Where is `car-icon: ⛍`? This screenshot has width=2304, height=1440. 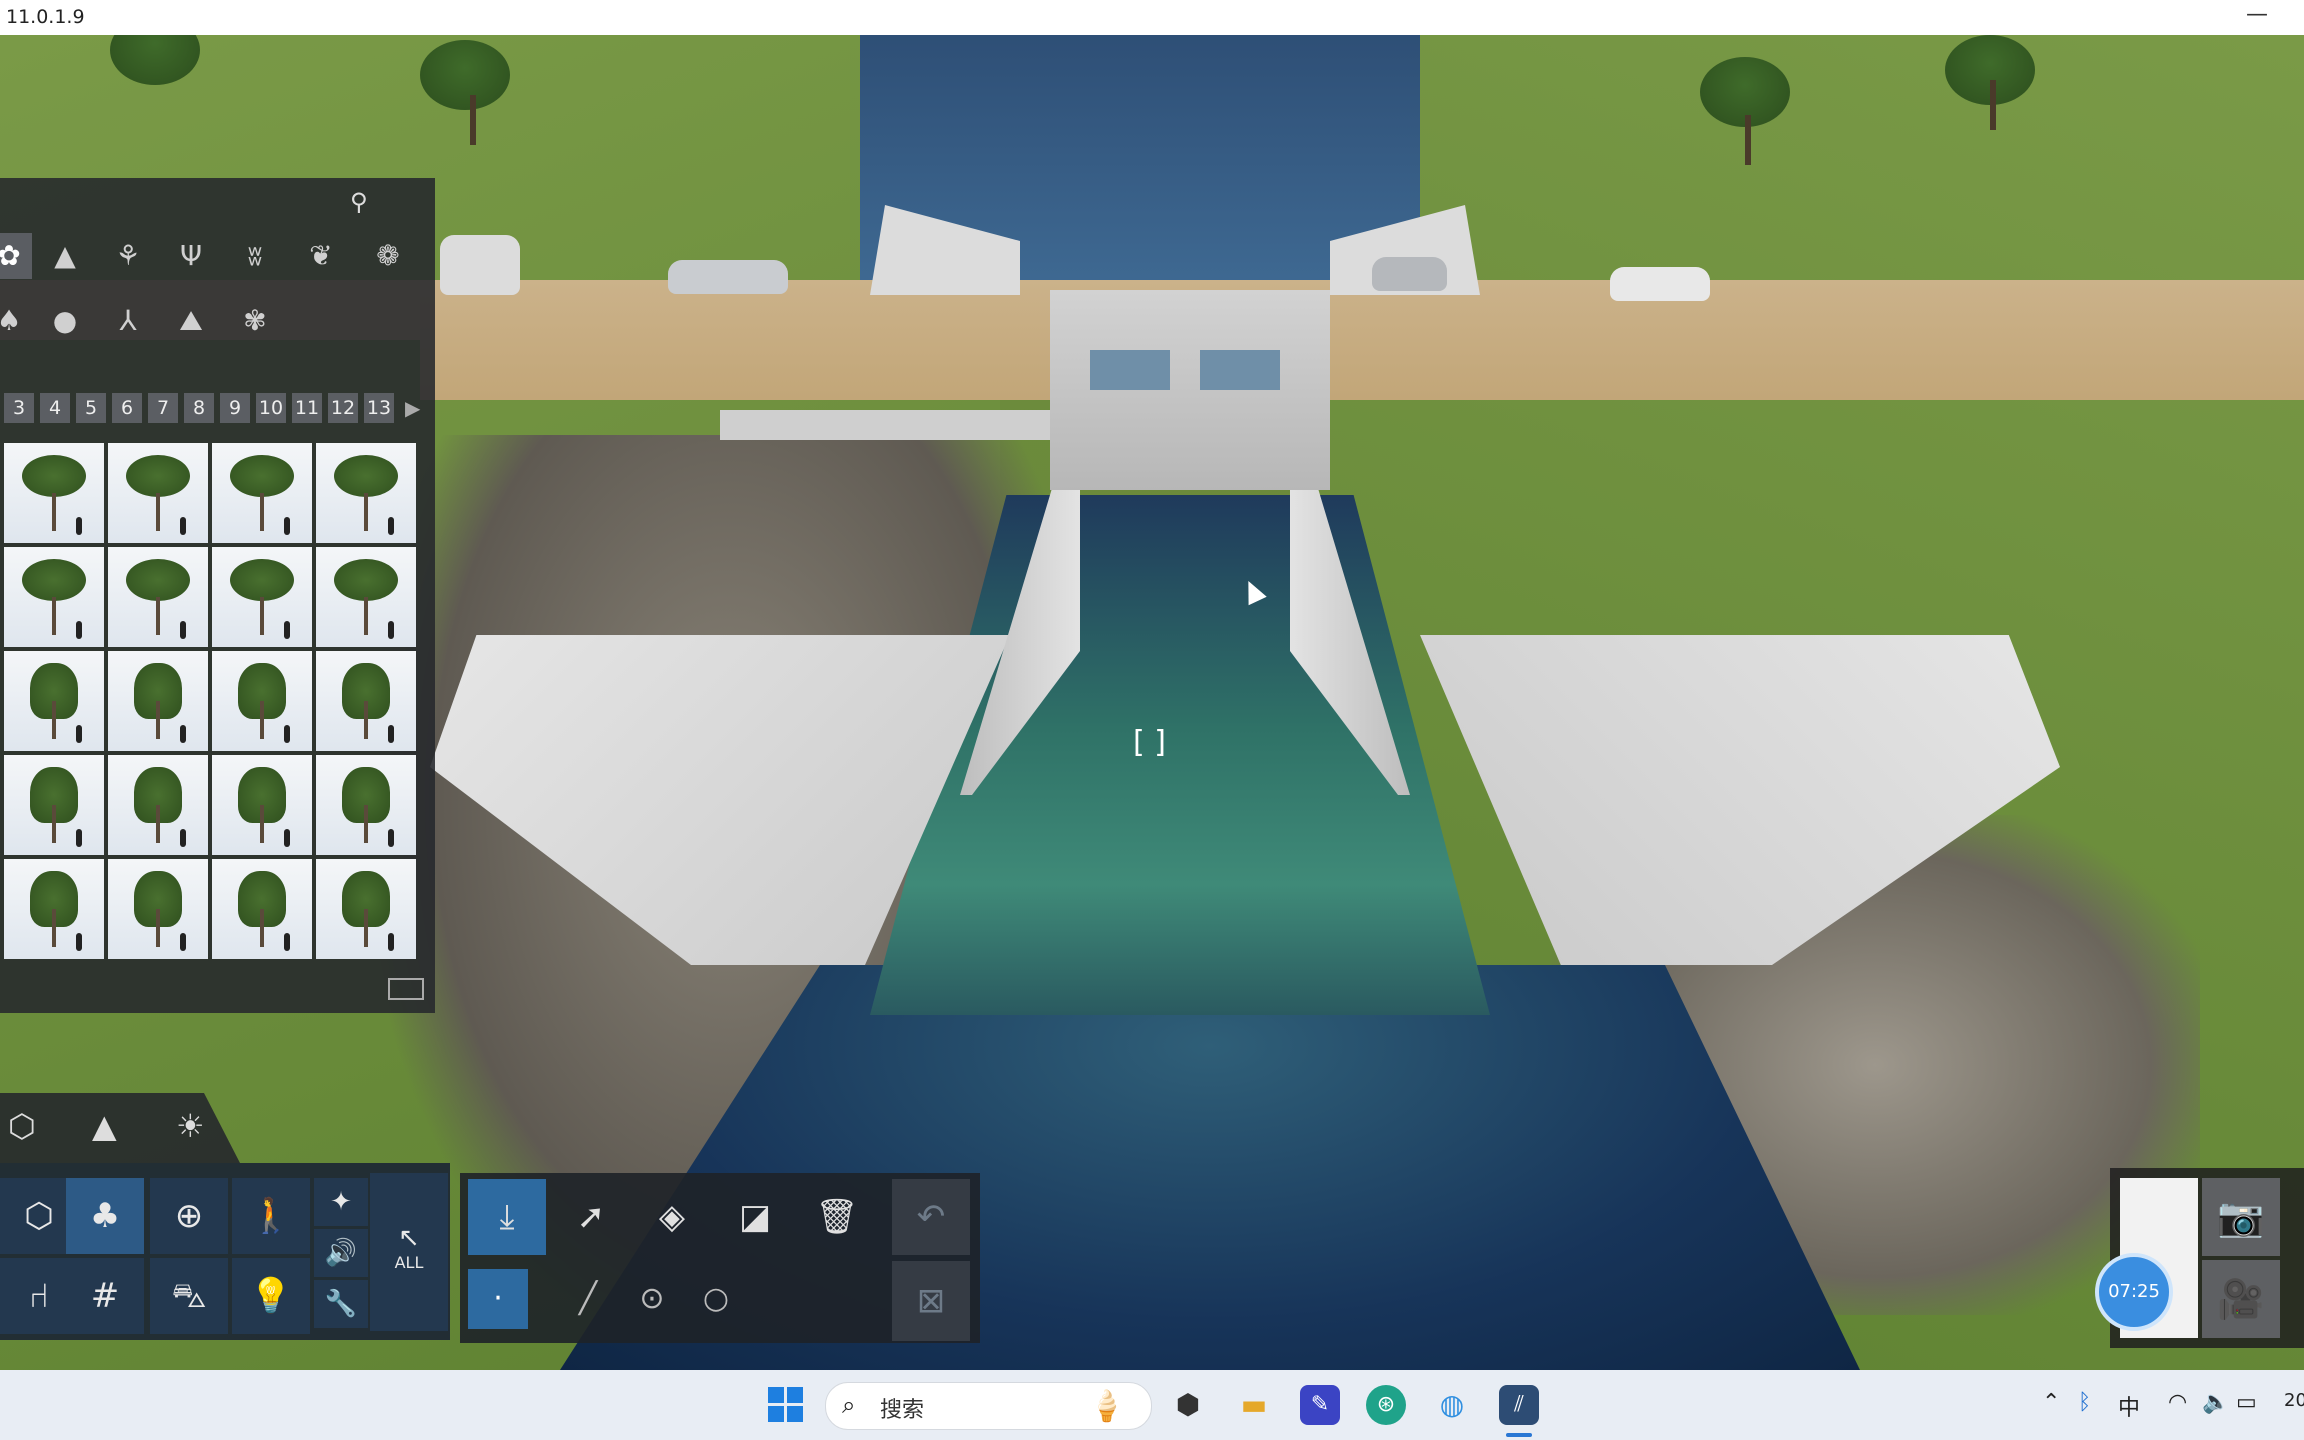
car-icon: ⛍ is located at coordinates (189, 1296).